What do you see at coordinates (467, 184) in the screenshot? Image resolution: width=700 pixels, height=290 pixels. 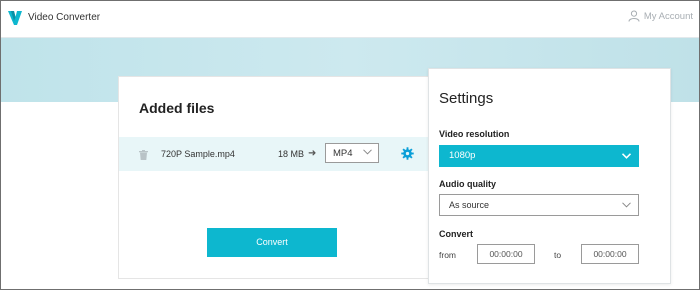 I see `audio-quality-label: Audio quality` at bounding box center [467, 184].